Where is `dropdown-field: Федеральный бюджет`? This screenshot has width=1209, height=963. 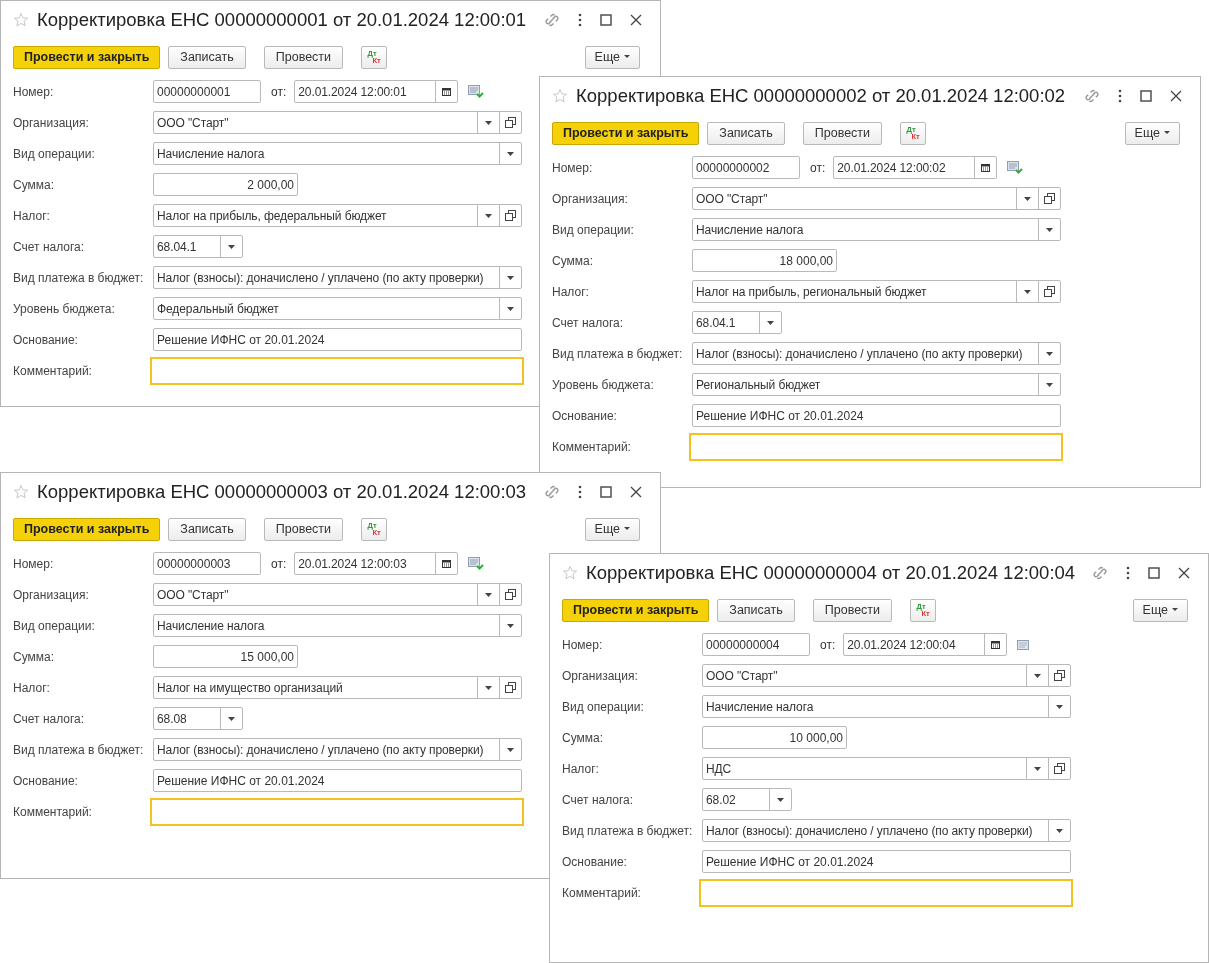
dropdown-field: Федеральный бюджет is located at coordinates (337, 308).